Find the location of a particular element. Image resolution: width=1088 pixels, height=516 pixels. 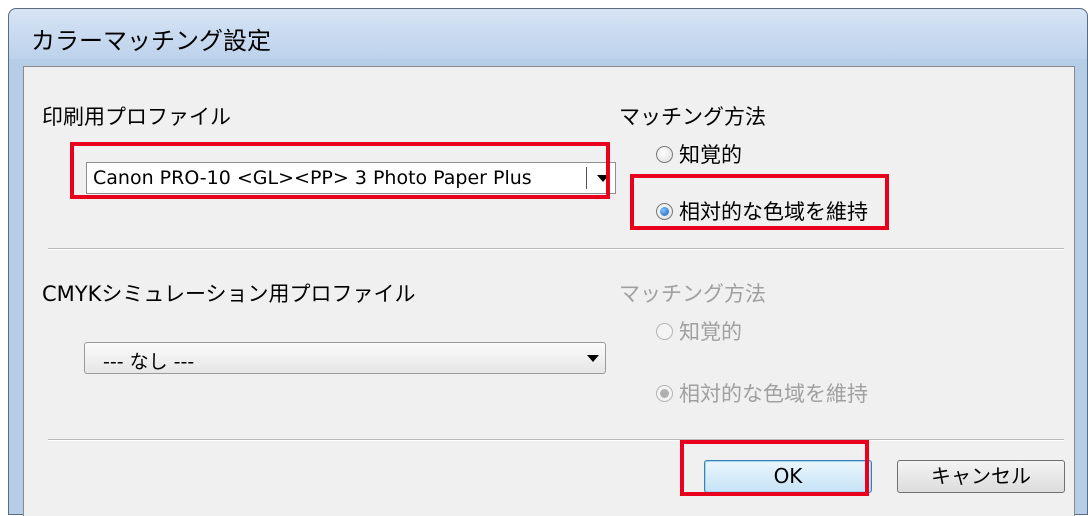

button-area-divider is located at coordinates (556, 440).